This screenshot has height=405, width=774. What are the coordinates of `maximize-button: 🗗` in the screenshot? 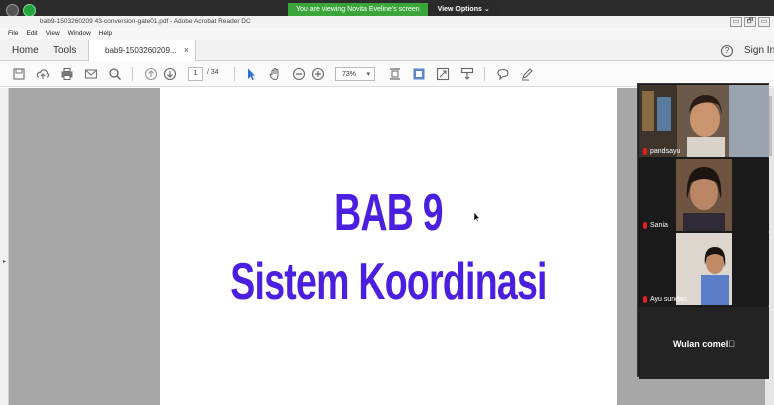 It's located at (750, 22).